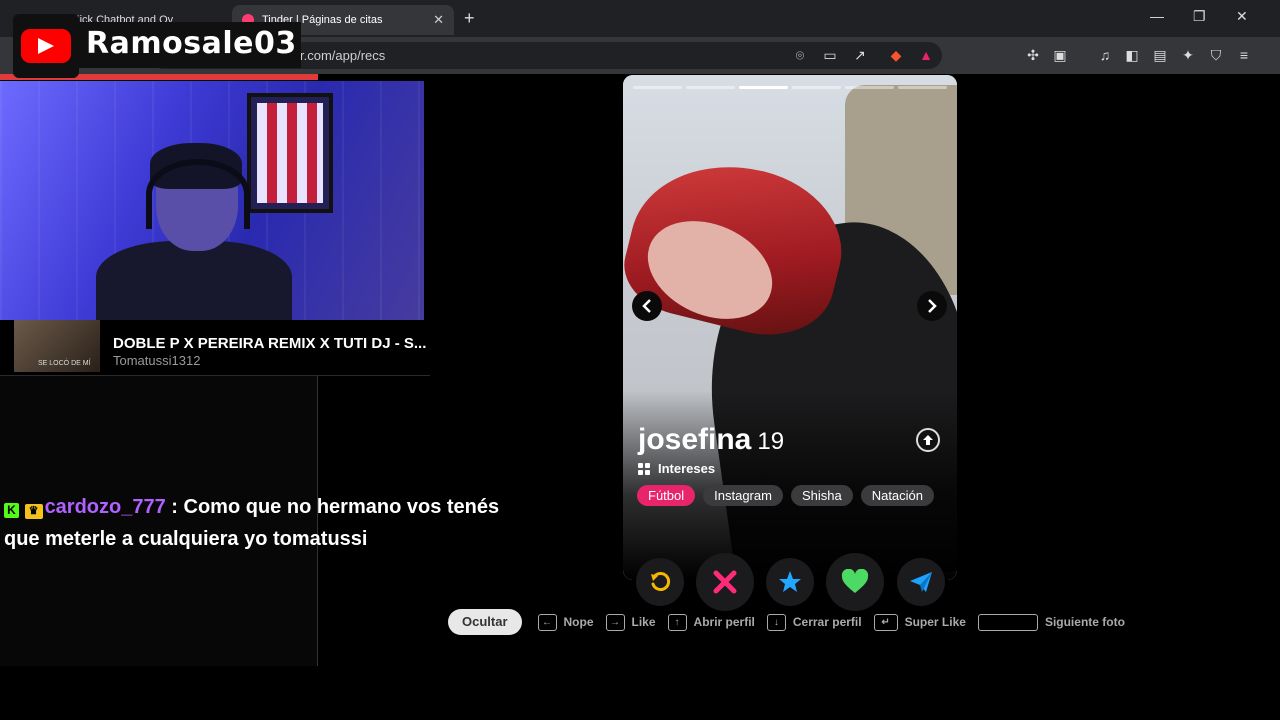  What do you see at coordinates (630, 622) in the screenshot?
I see `hint-like: → Like` at bounding box center [630, 622].